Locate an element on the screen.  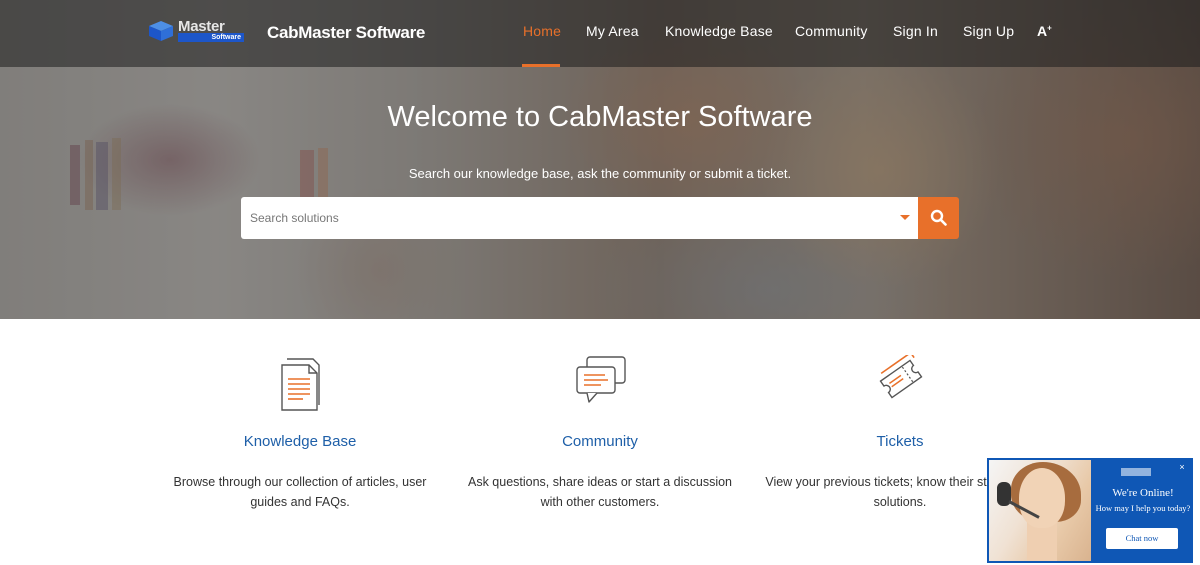
brand-name: CabMaster Software is located at coordinates (346, 33).